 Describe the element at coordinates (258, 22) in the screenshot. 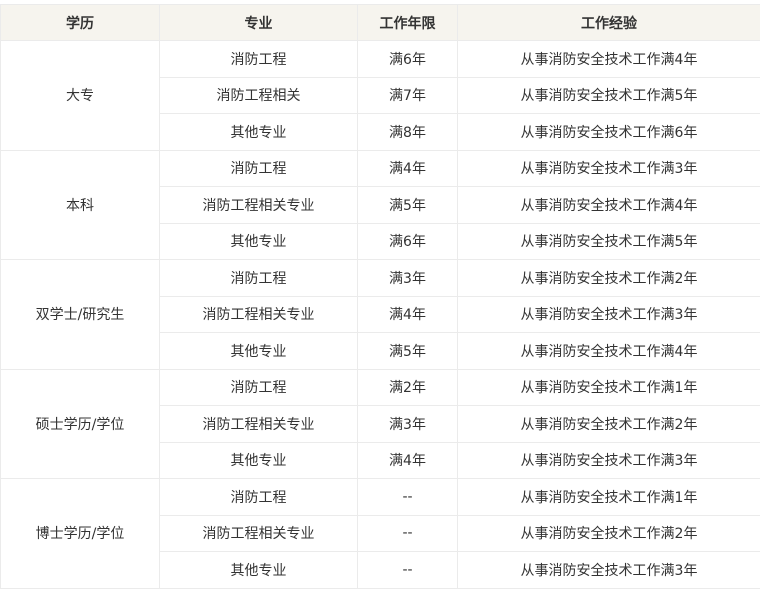

I see `header-major: 专业` at that location.